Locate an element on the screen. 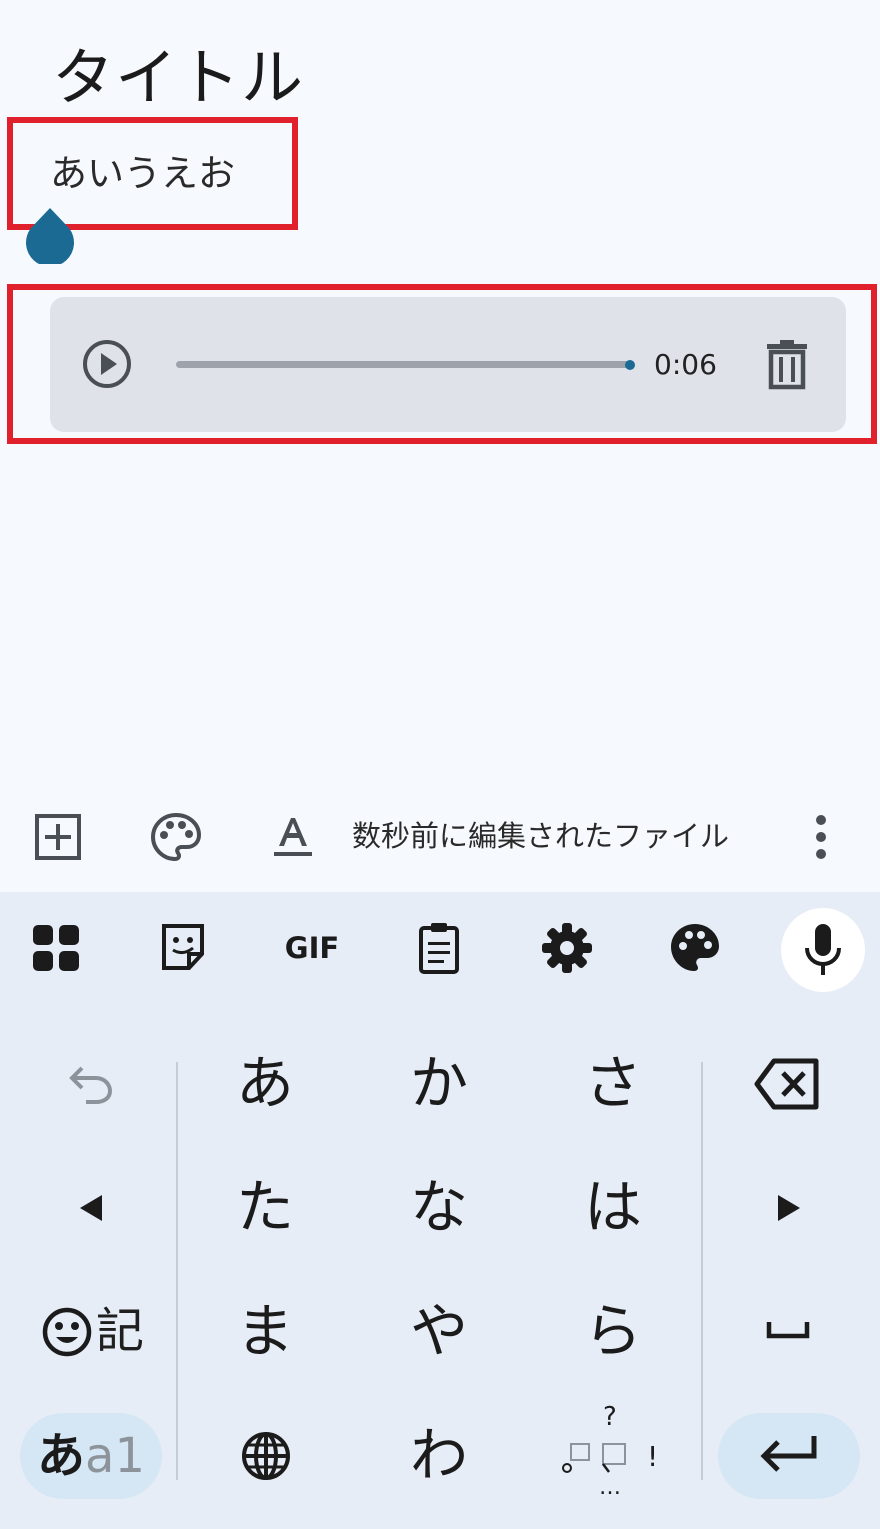 The image size is (880, 1529). key-na: な is located at coordinates (439, 1207).